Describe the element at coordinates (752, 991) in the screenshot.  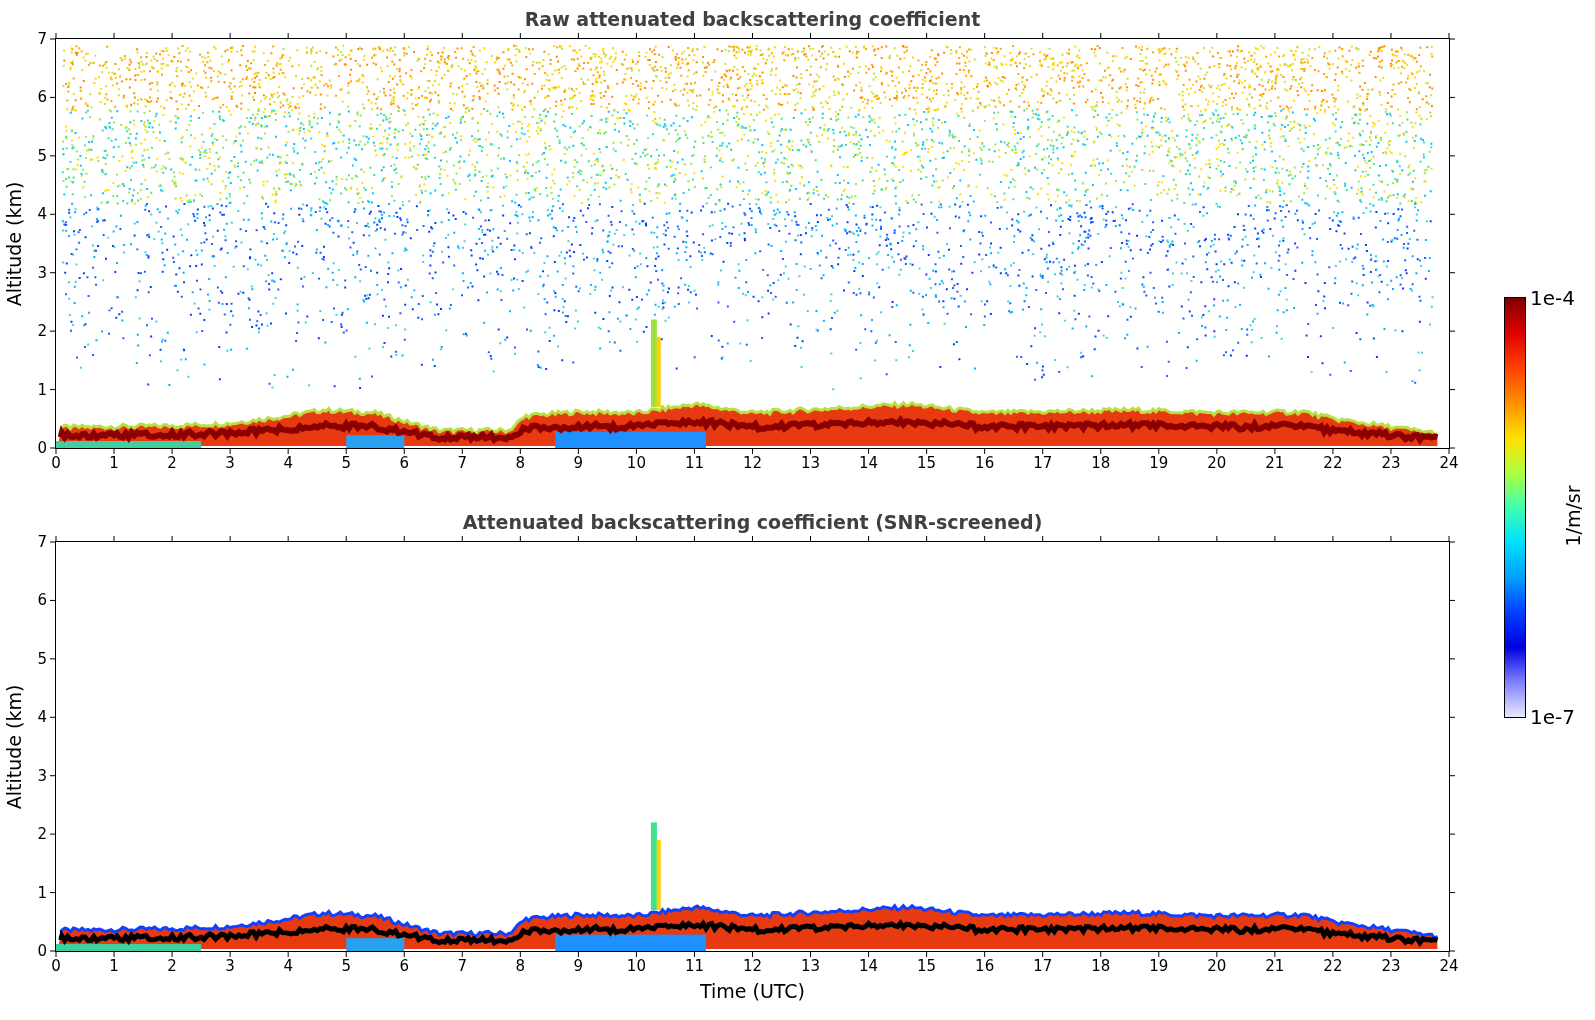
I see `axis-label: Time (UTC)` at that location.